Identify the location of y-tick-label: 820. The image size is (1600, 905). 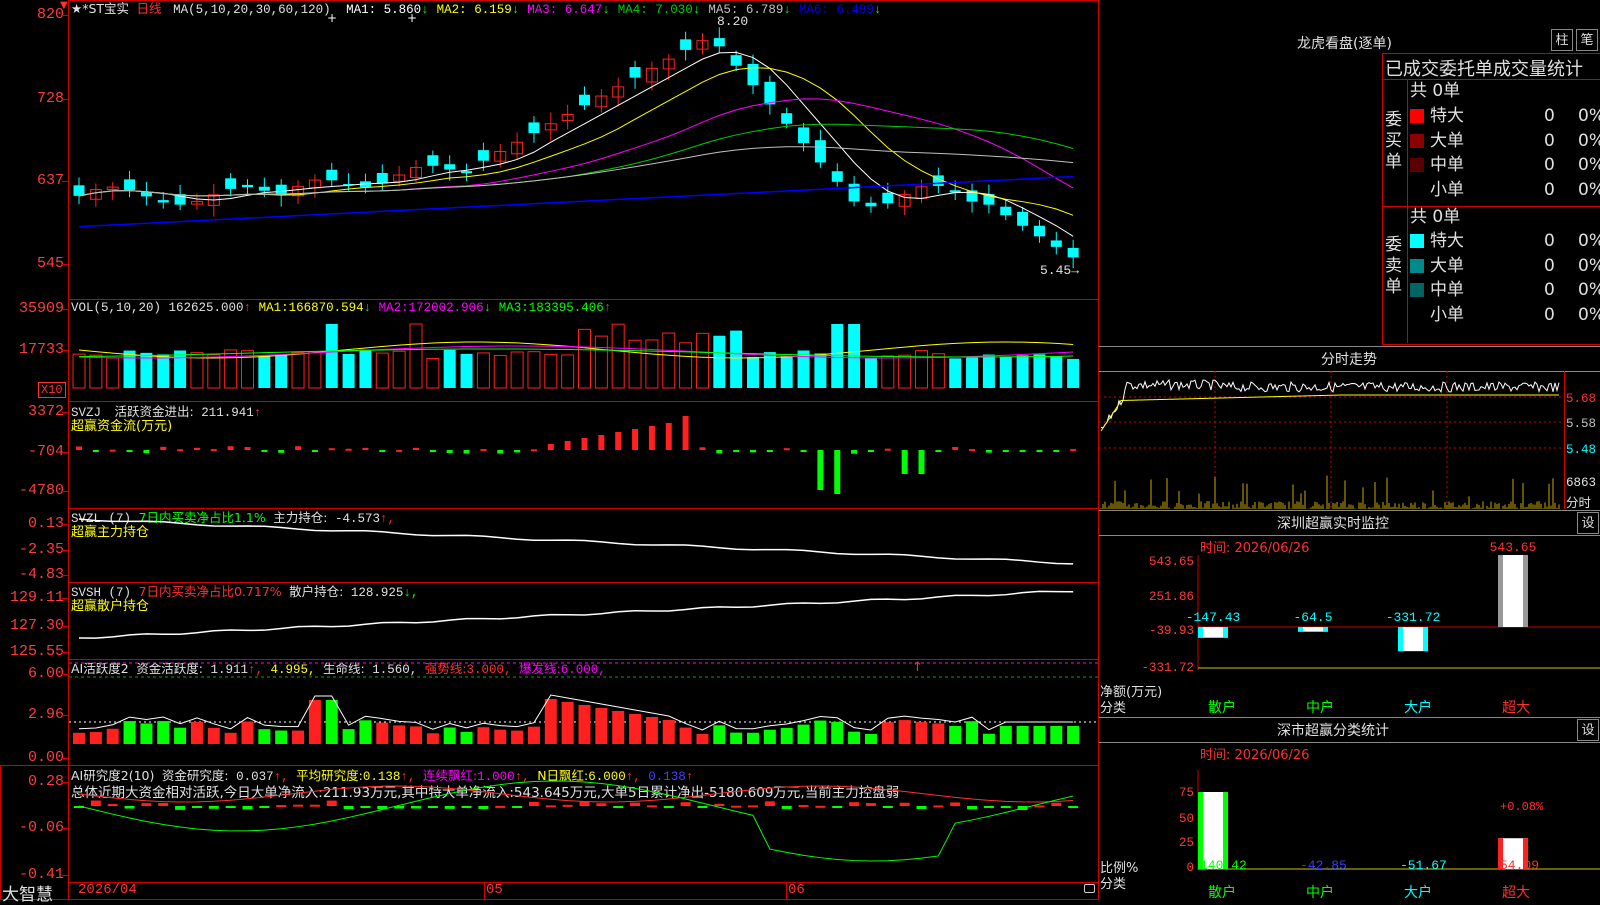
(50, 14).